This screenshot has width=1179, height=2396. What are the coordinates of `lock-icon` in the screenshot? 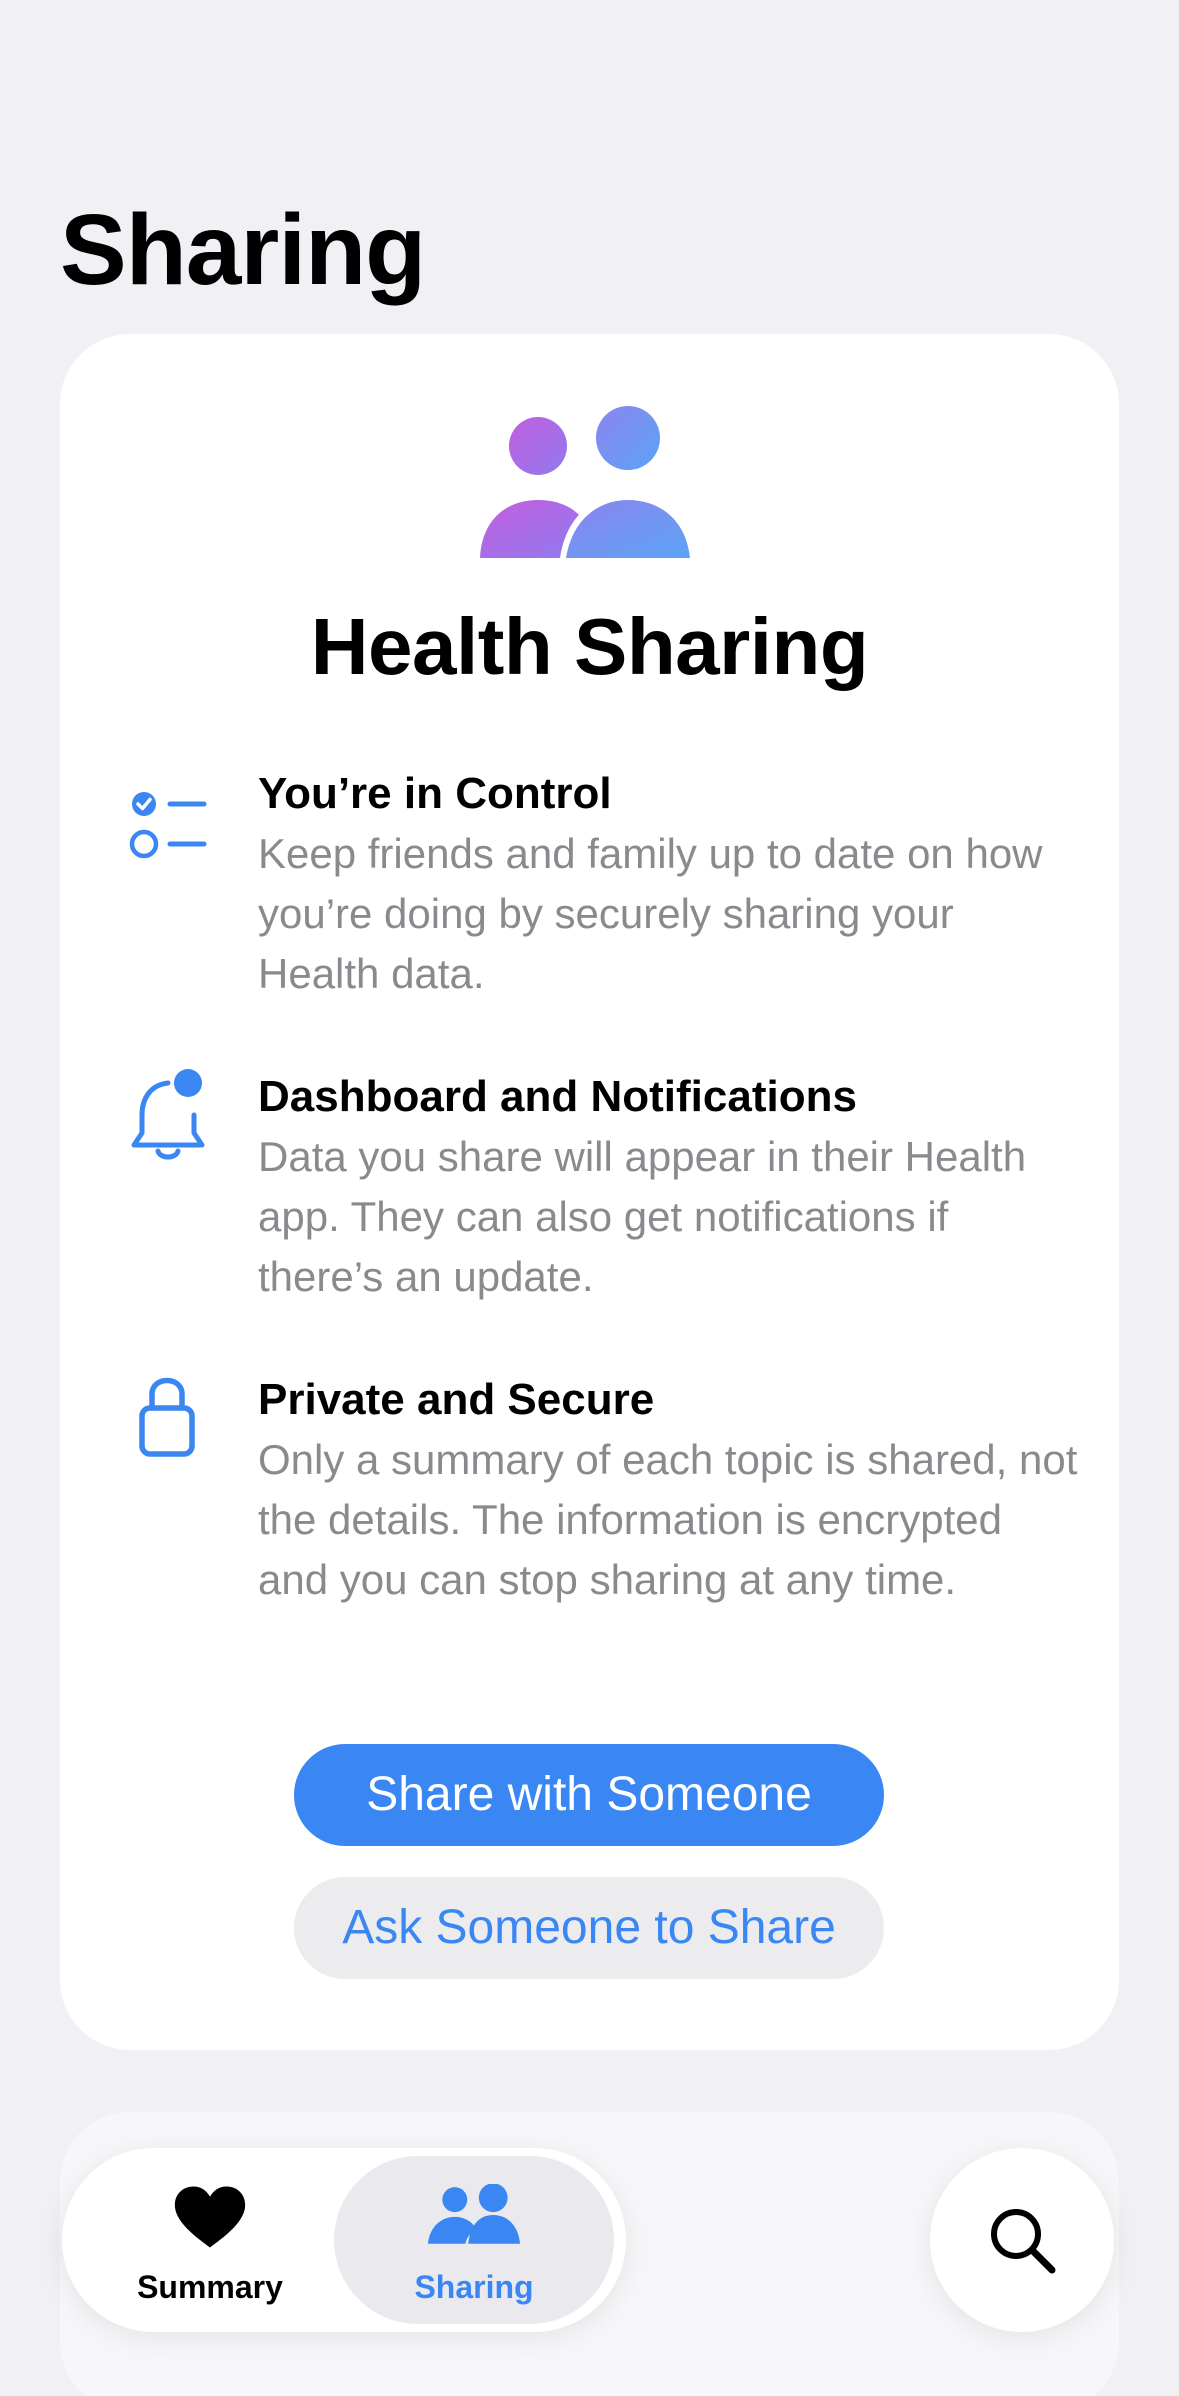 It's located at (167, 1417).